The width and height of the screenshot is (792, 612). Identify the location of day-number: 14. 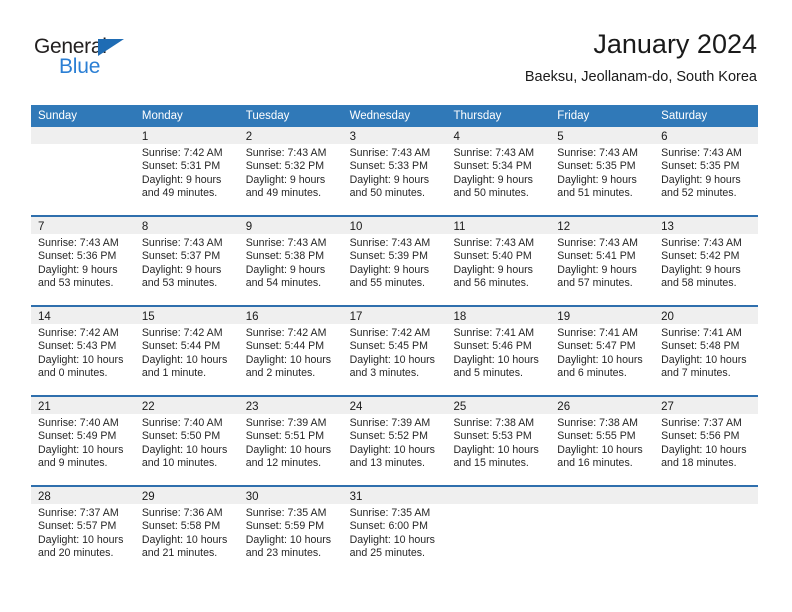
(44, 317).